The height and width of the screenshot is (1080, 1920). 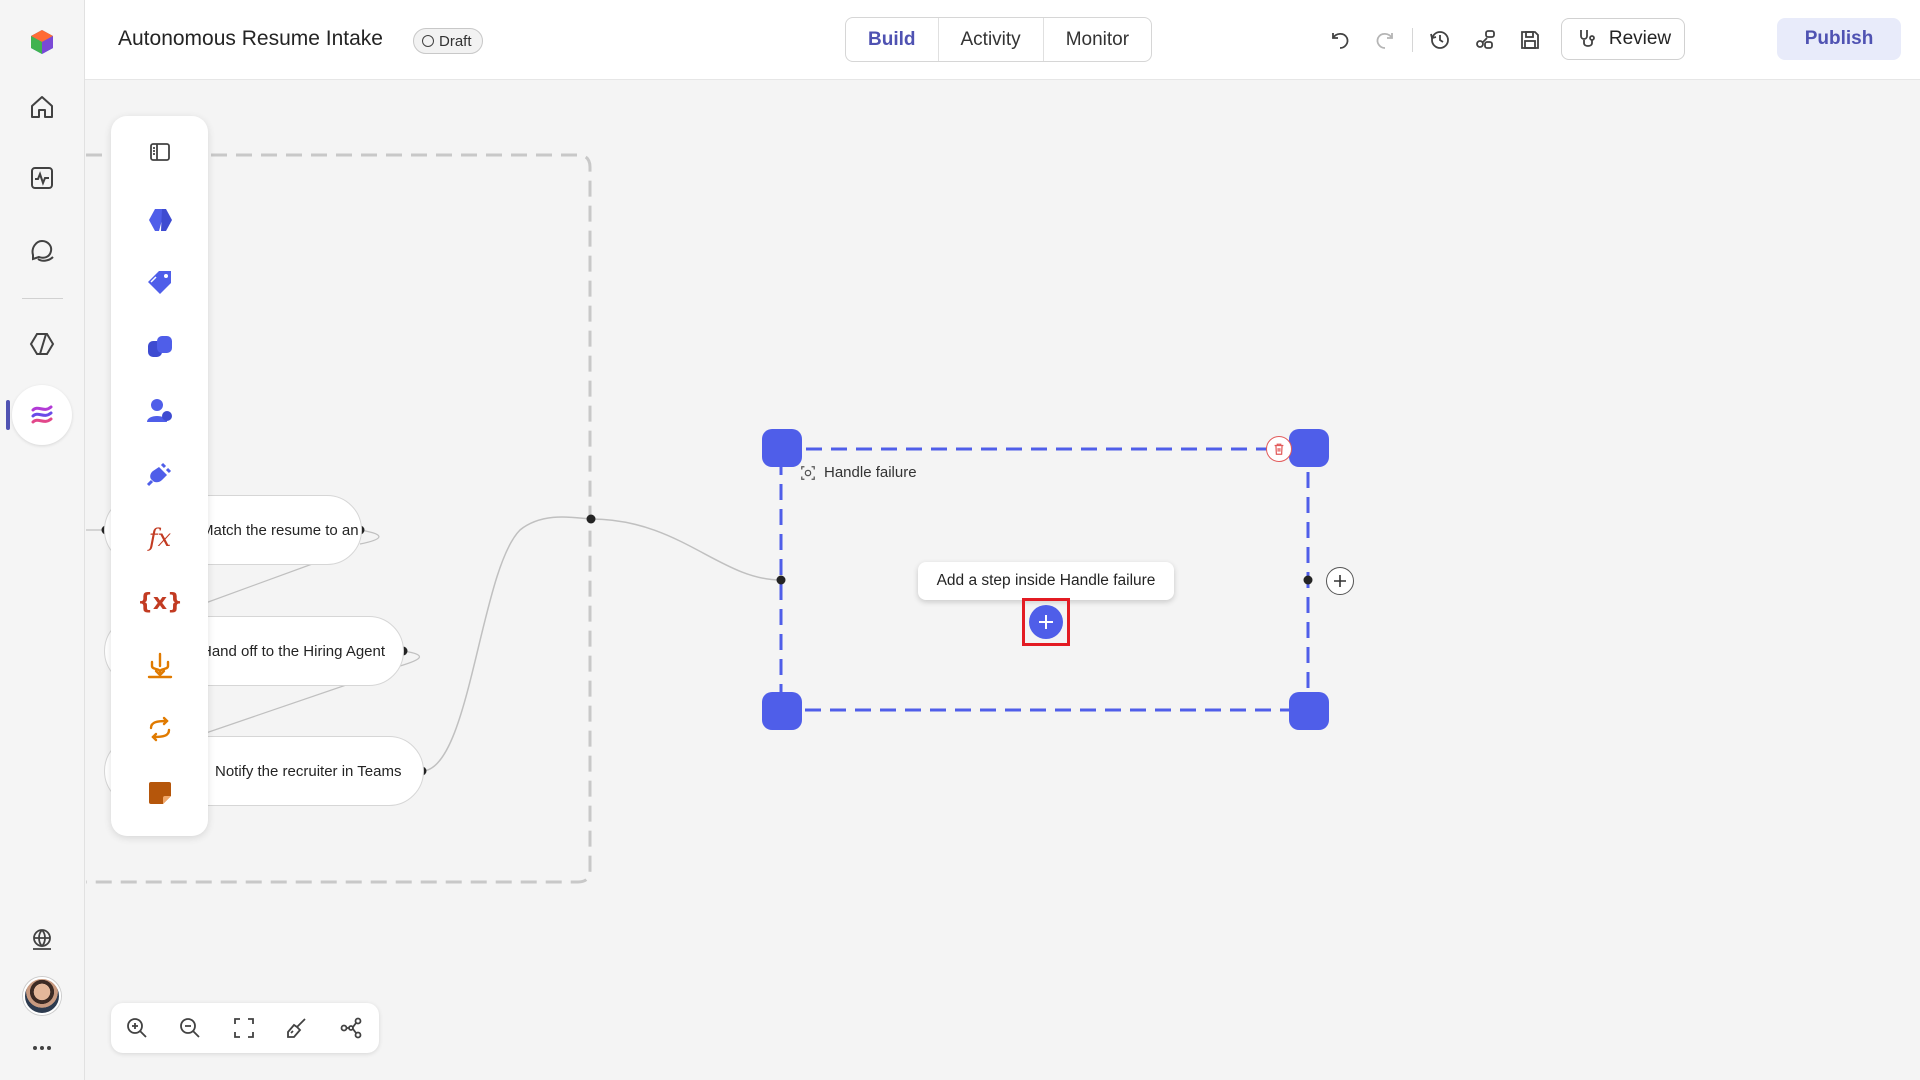 What do you see at coordinates (1046, 581) in the screenshot?
I see `add-step-tooltip: Add a step inside Handle failure` at bounding box center [1046, 581].